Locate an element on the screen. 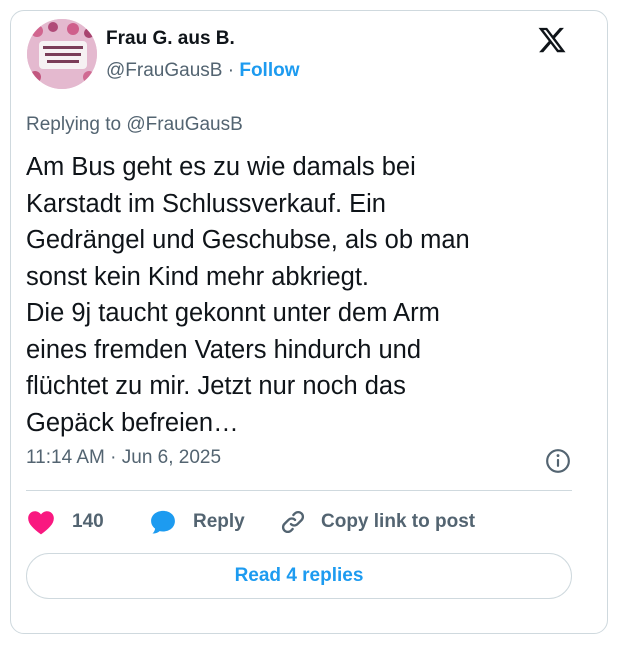  read-replies-button: Read 4 replies is located at coordinates (299, 576).